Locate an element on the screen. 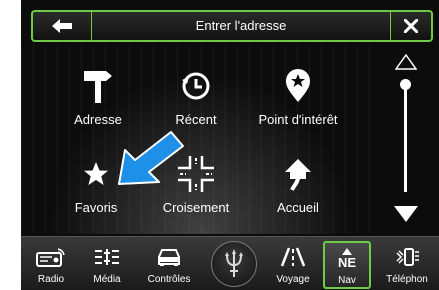 This screenshot has width=439, height=290. callout-arrow-icon is located at coordinates (151, 158).